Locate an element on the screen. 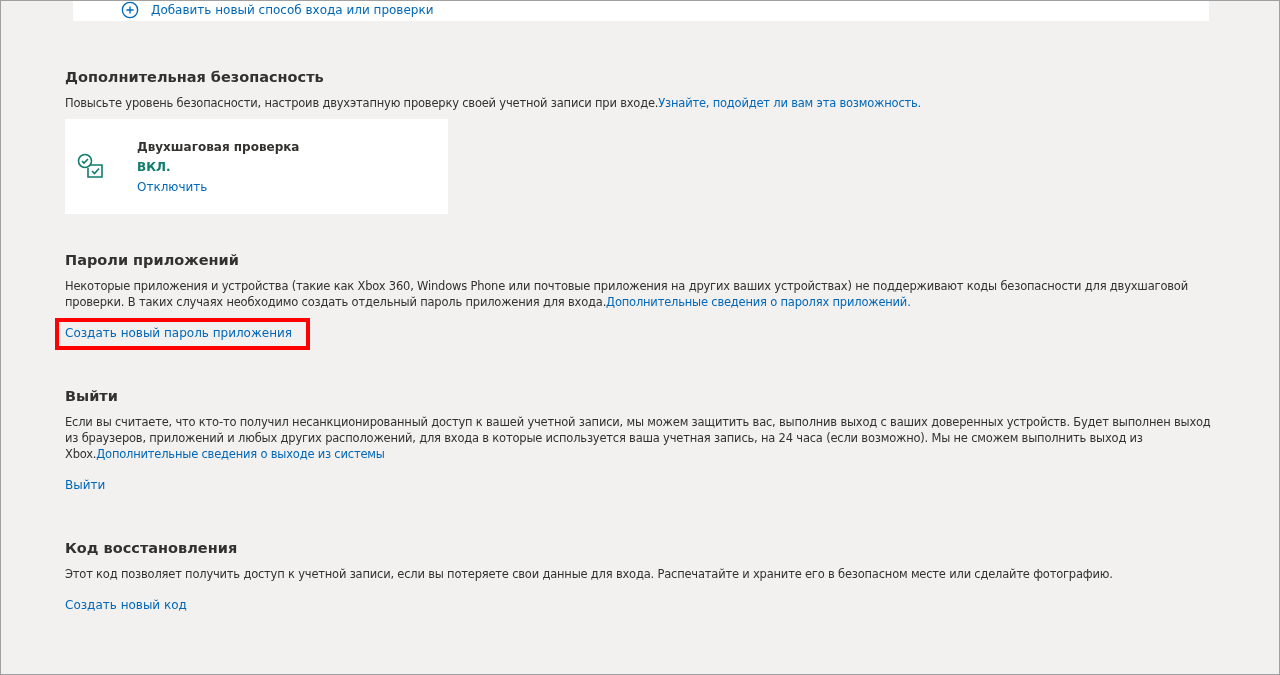 The image size is (1280, 675). section-heading: Пароли приложений is located at coordinates (152, 260).